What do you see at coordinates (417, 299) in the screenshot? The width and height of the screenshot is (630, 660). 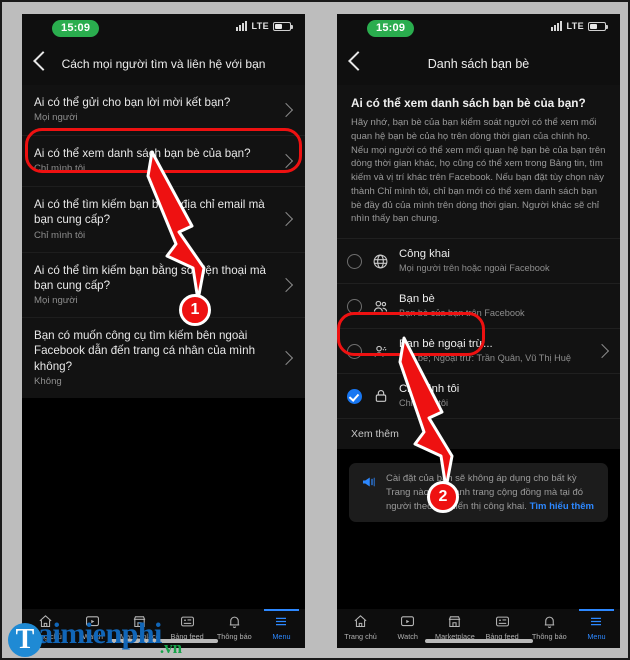 I see `option-label: Bạn bè` at bounding box center [417, 299].